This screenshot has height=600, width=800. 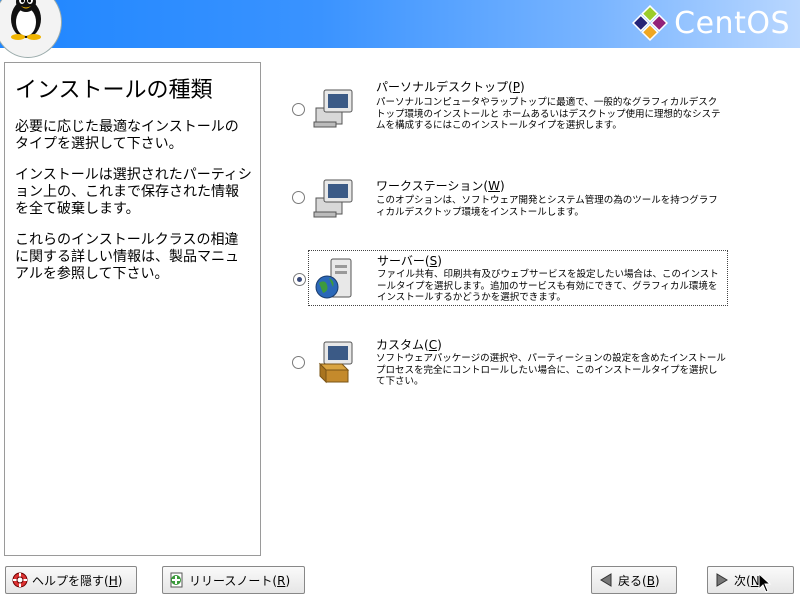 I want to click on centos-logo: CentOS, so click(x=711, y=23).